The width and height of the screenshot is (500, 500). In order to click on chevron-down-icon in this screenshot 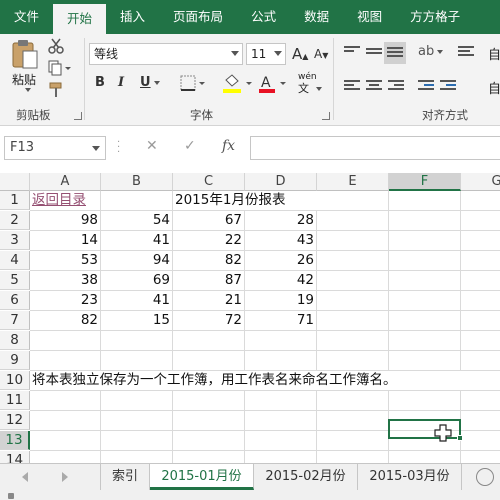, I will do `click(96, 148)`.